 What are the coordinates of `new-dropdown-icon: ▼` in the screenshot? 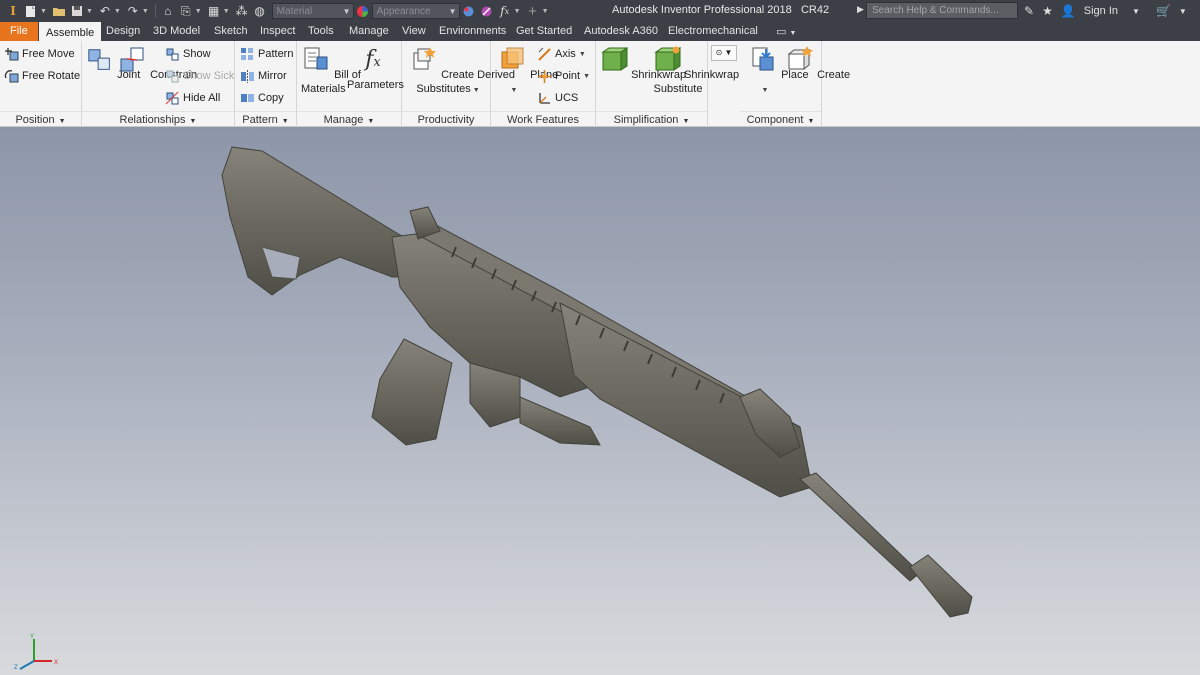 It's located at (43, 11).